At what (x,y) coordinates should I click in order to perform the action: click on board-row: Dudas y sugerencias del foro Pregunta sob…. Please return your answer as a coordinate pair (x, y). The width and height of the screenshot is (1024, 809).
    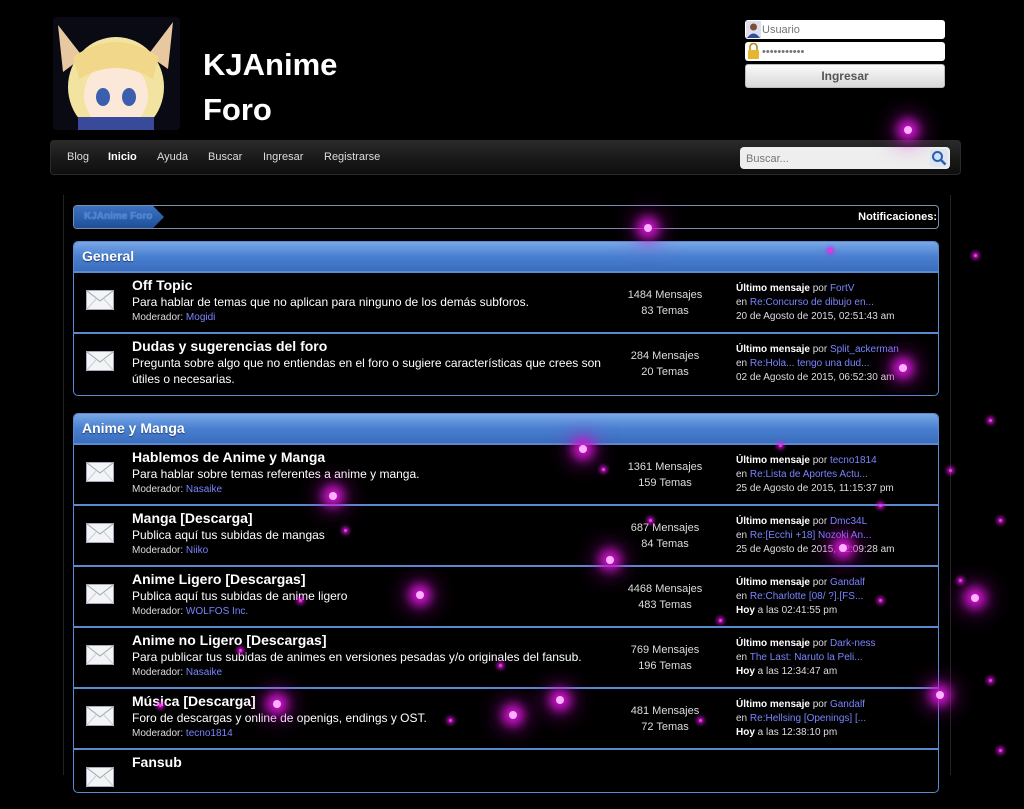
    Looking at the image, I should click on (506, 362).